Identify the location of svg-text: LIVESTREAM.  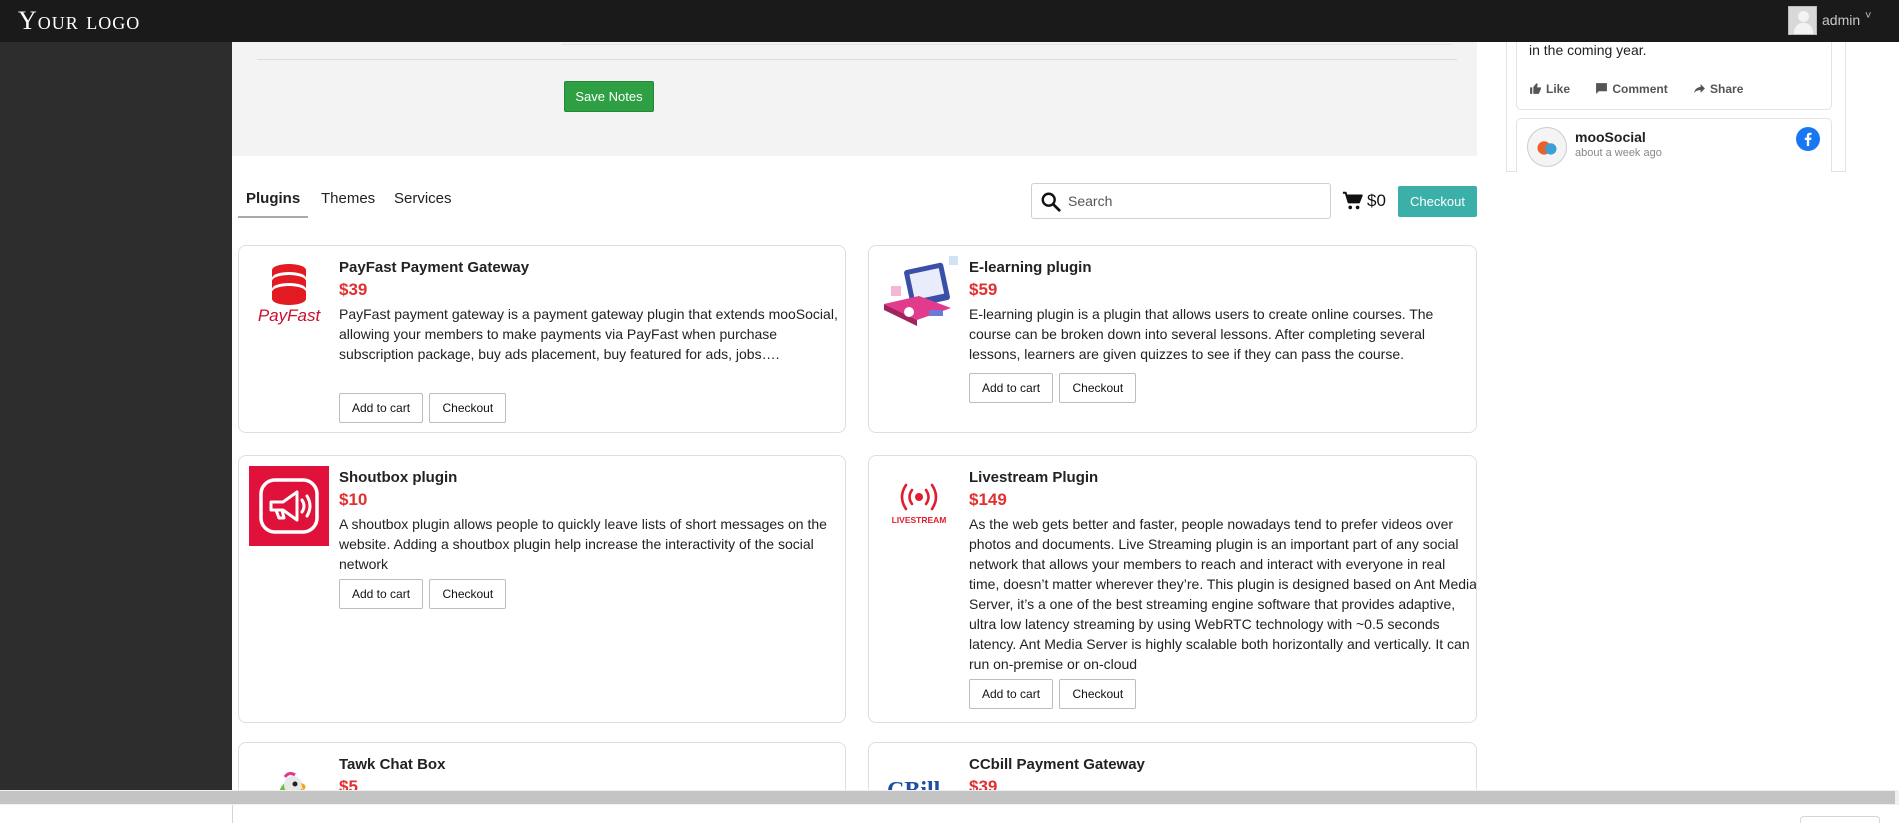
(919, 520).